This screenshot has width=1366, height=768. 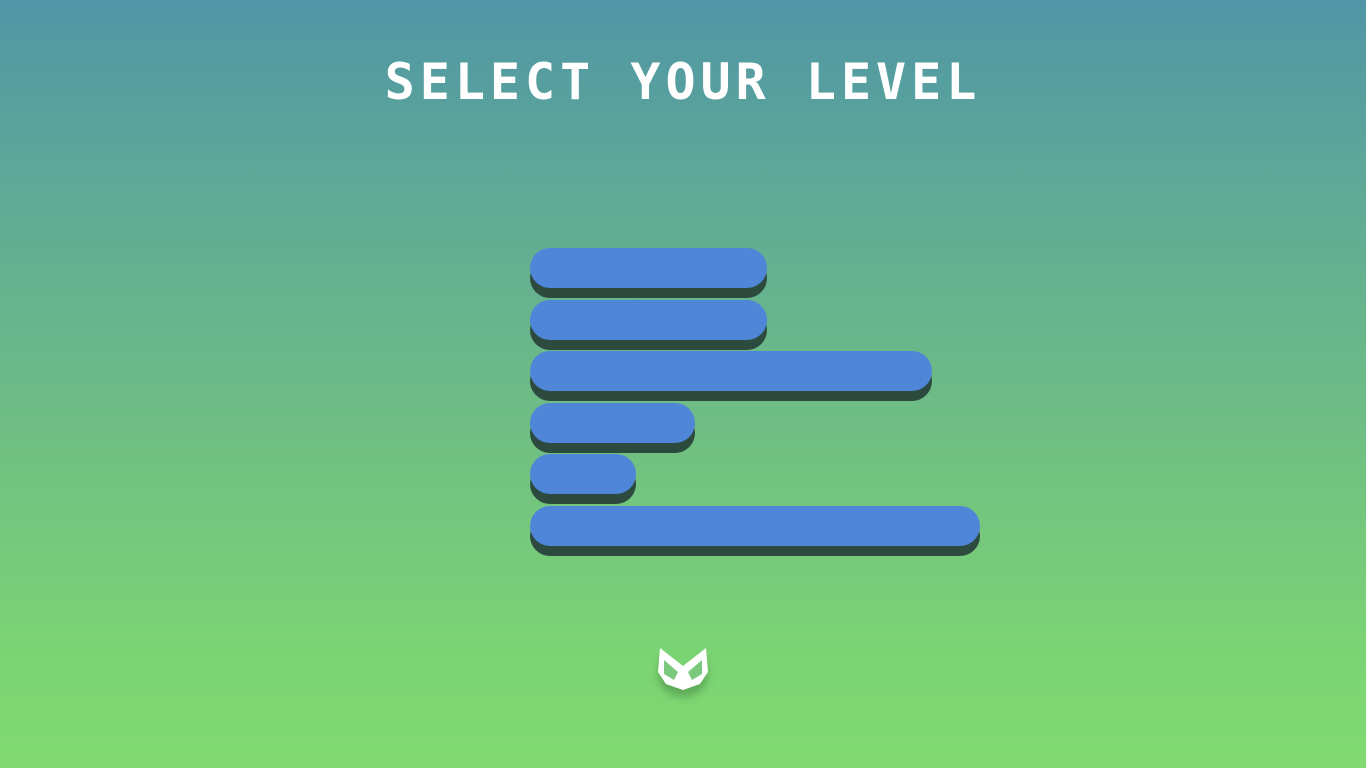 I want to click on page-title: SELECT YOUR LEVEL, so click(x=683, y=82).